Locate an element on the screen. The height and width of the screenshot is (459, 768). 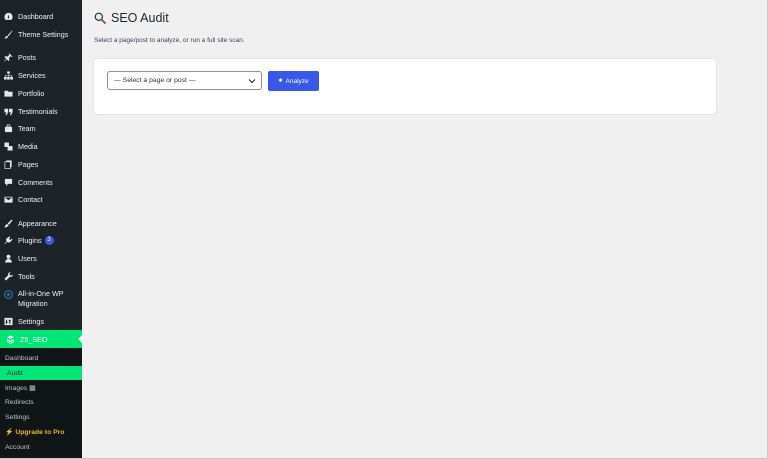
sidebar-item-media: Media is located at coordinates (41, 146).